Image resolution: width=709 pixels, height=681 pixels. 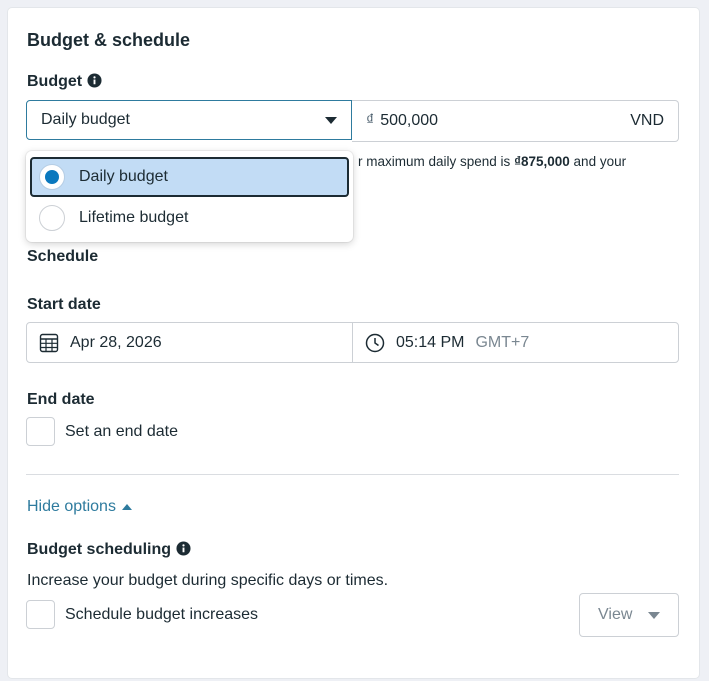 I want to click on start-time-input: 05:14 PM GMT+7, so click(x=515, y=342).